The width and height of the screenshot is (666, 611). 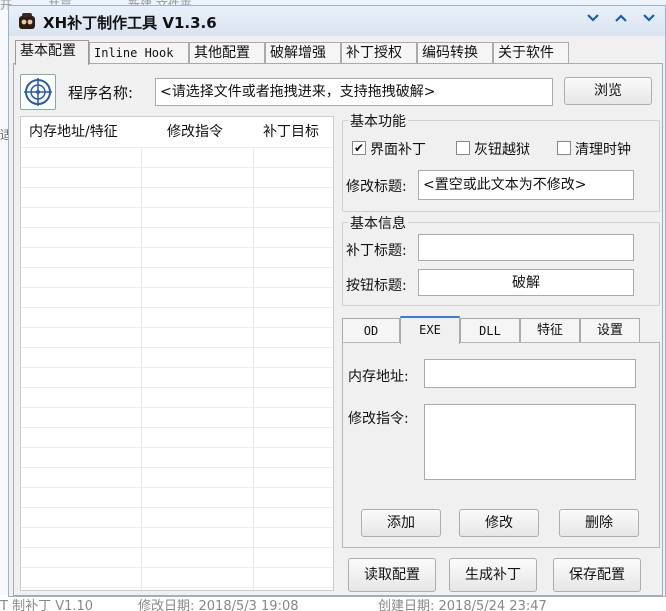 I want to click on read-config-button: 读取配置, so click(x=392, y=575).